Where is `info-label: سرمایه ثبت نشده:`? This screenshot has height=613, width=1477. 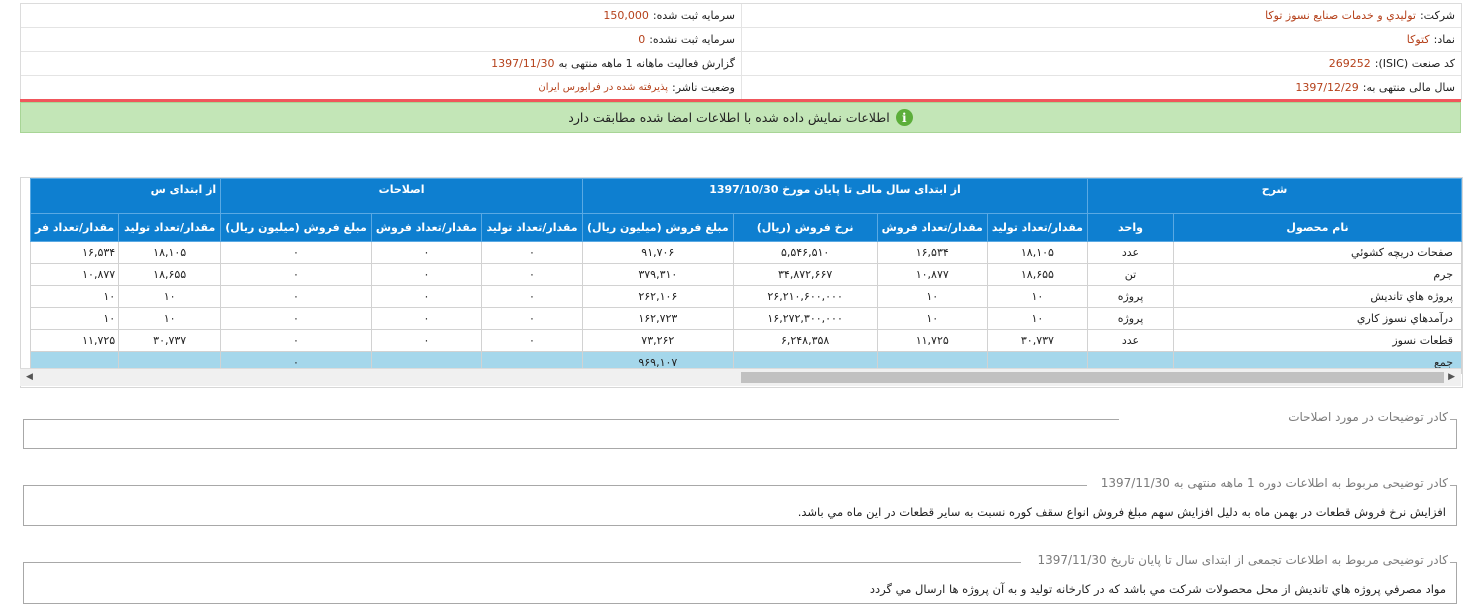 info-label: سرمایه ثبت نشده: is located at coordinates (692, 39).